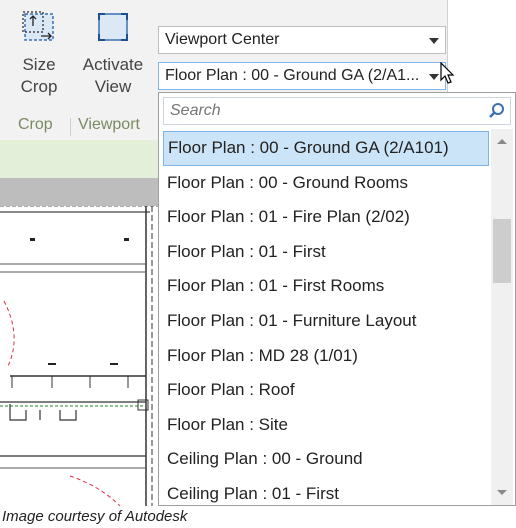  What do you see at coordinates (502, 251) in the screenshot?
I see `scrollbar-thumb` at bounding box center [502, 251].